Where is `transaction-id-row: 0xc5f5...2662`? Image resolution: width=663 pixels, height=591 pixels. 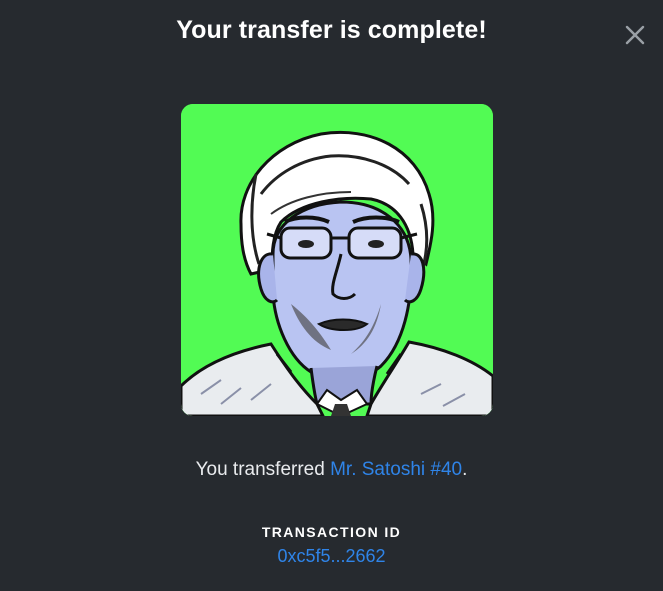
transaction-id-row: 0xc5f5...2662 is located at coordinates (331, 556).